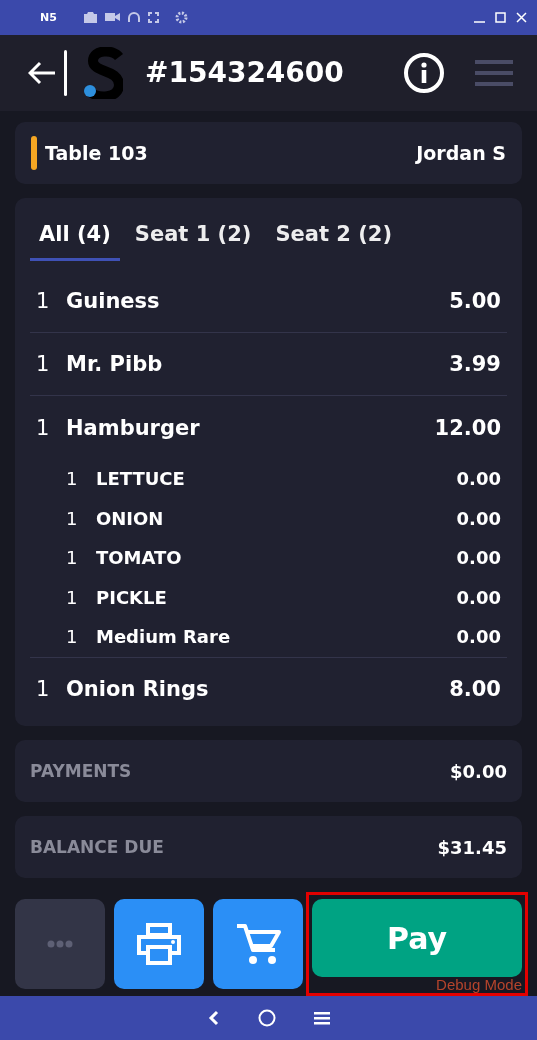 Image resolution: width=537 pixels, height=1040 pixels. What do you see at coordinates (268, 557) in the screenshot?
I see `modifier-row: 1 TOMATO 0.00` at bounding box center [268, 557].